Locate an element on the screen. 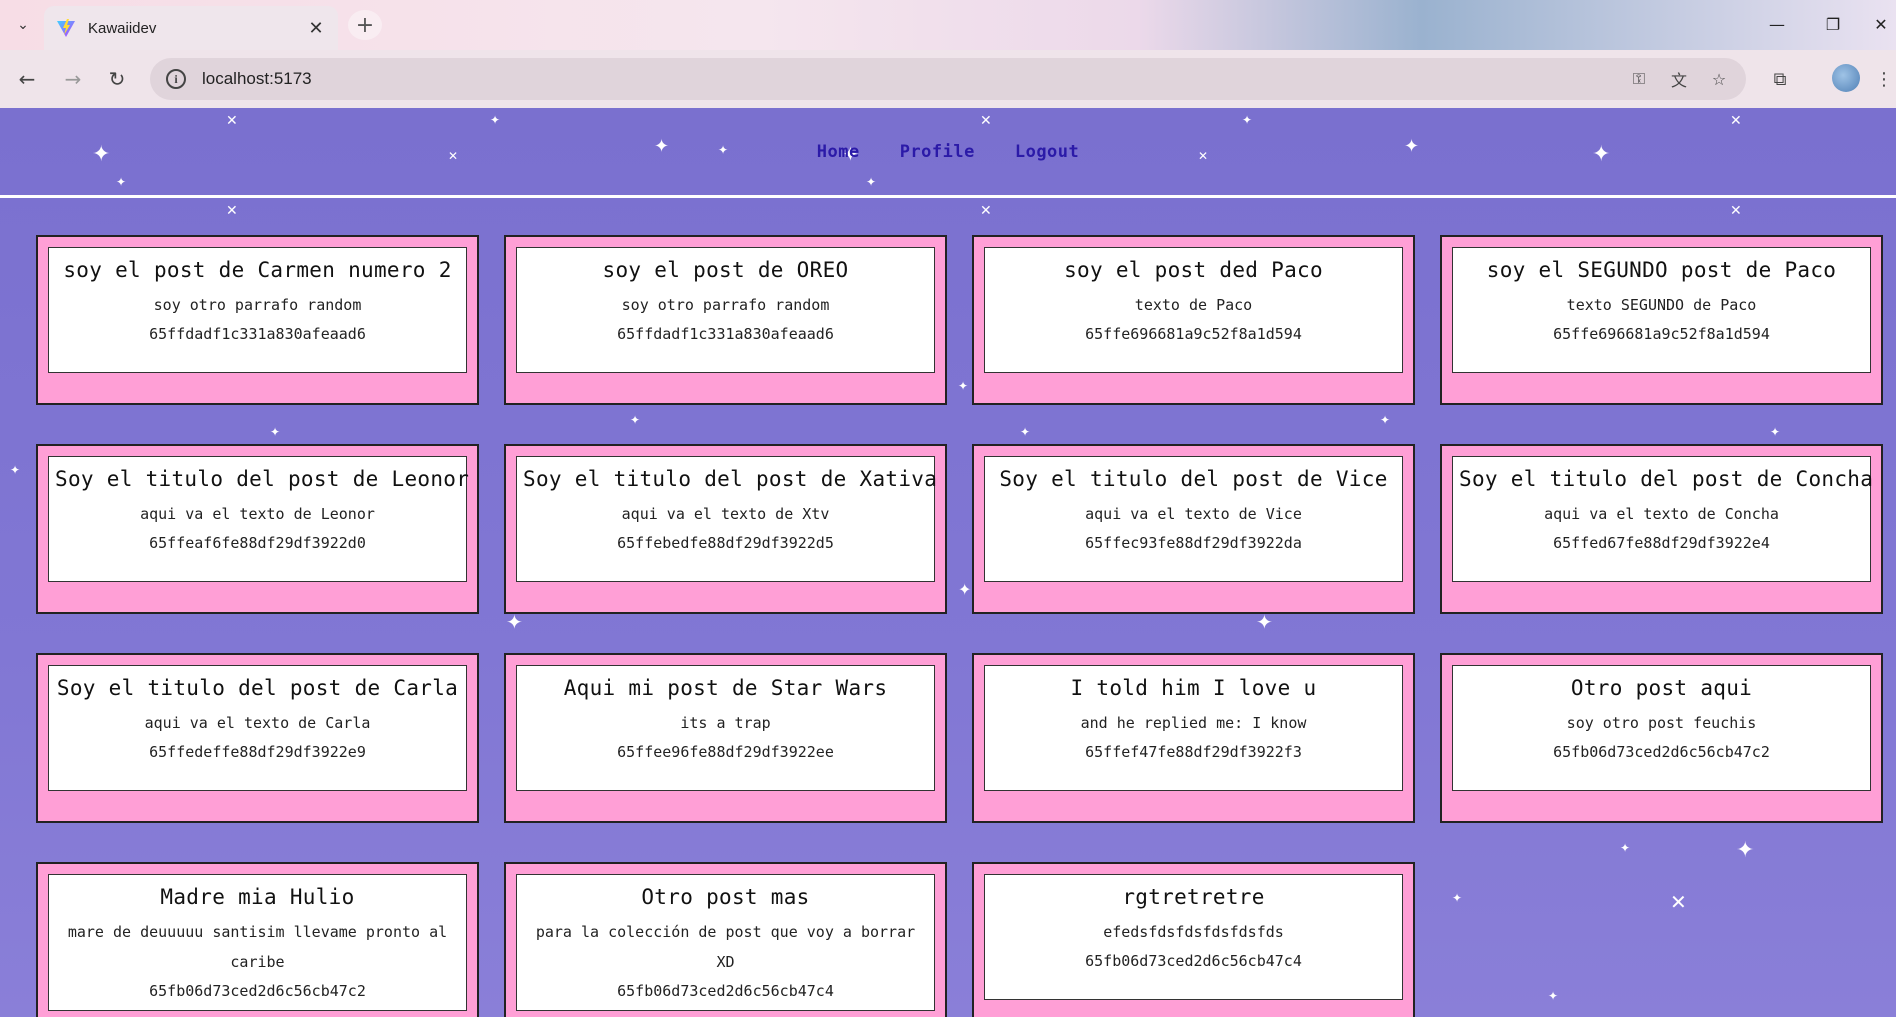  back-icon: ← is located at coordinates (27, 79).